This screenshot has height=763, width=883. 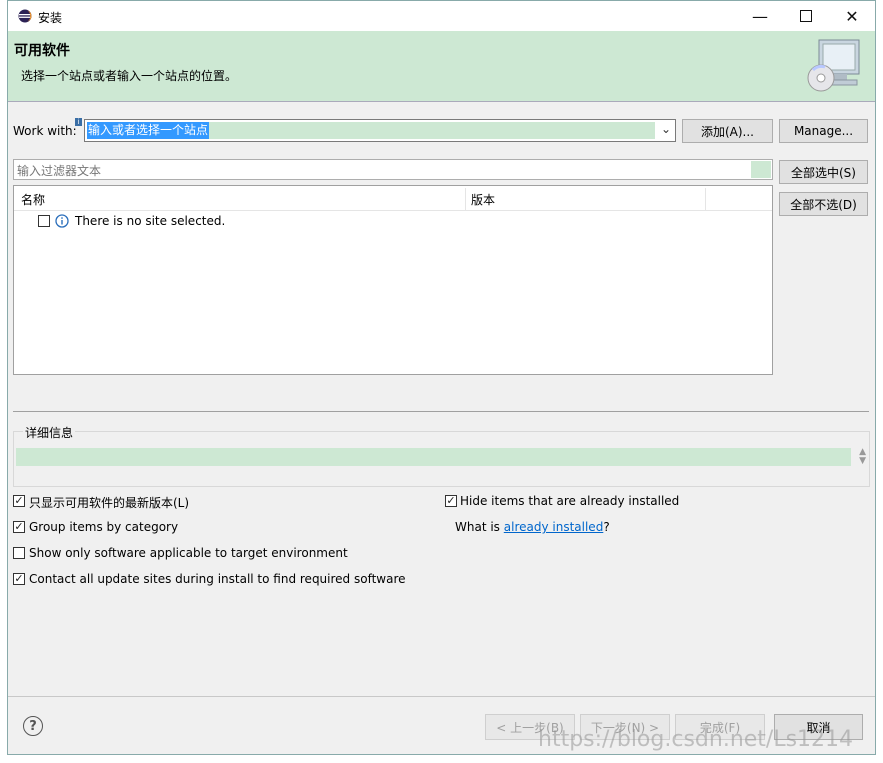 I want to click on column-header-name: 名称, so click(x=33, y=199).